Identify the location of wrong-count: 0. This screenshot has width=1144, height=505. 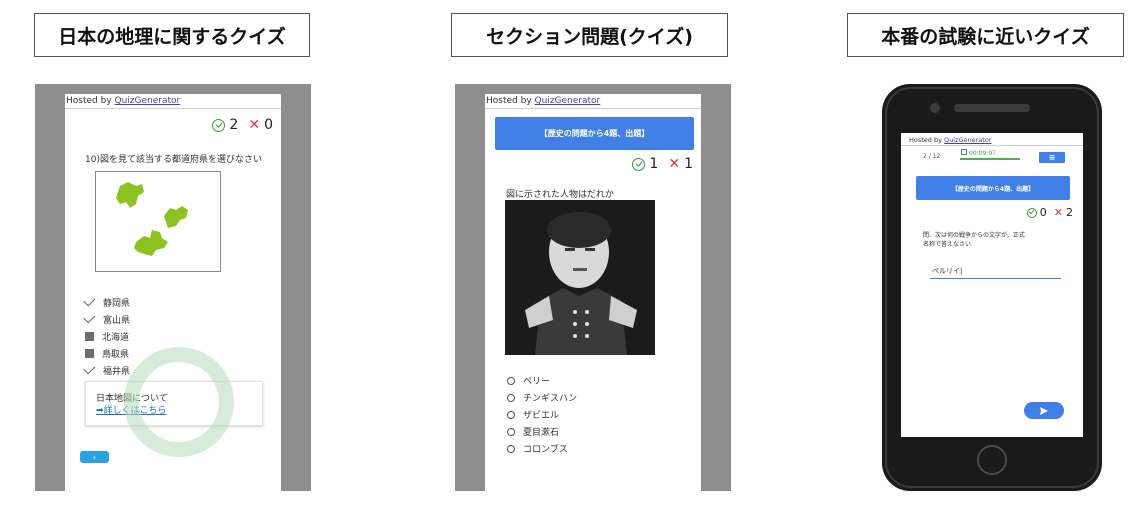
(268, 125).